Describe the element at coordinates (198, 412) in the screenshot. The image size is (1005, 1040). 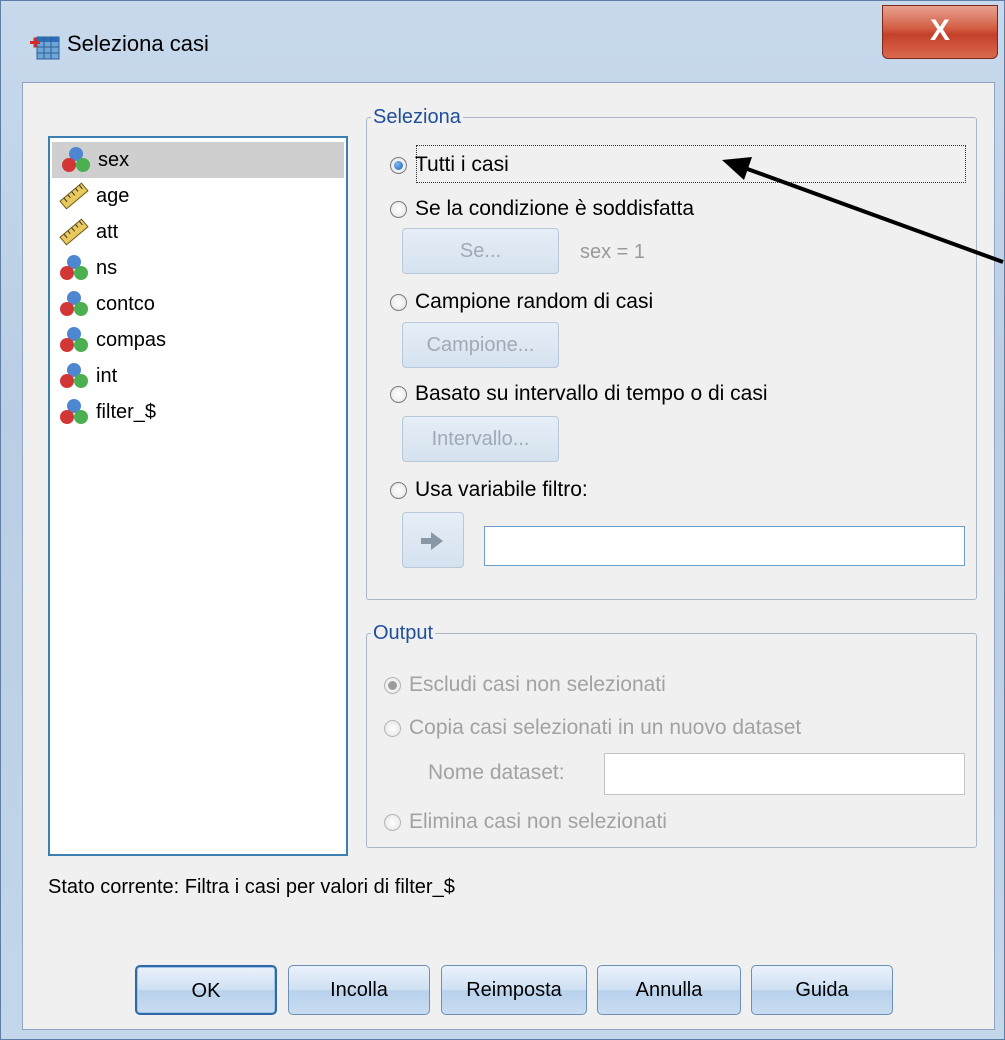
I see `variable-item-filter: filter_$` at that location.